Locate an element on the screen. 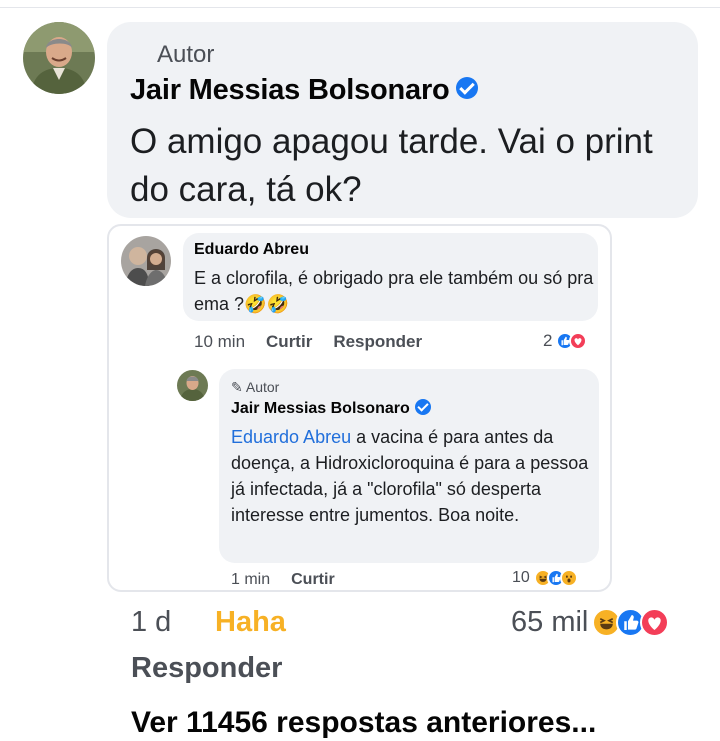  author-name-text: Jair Messias Bolsonaro is located at coordinates (290, 90).